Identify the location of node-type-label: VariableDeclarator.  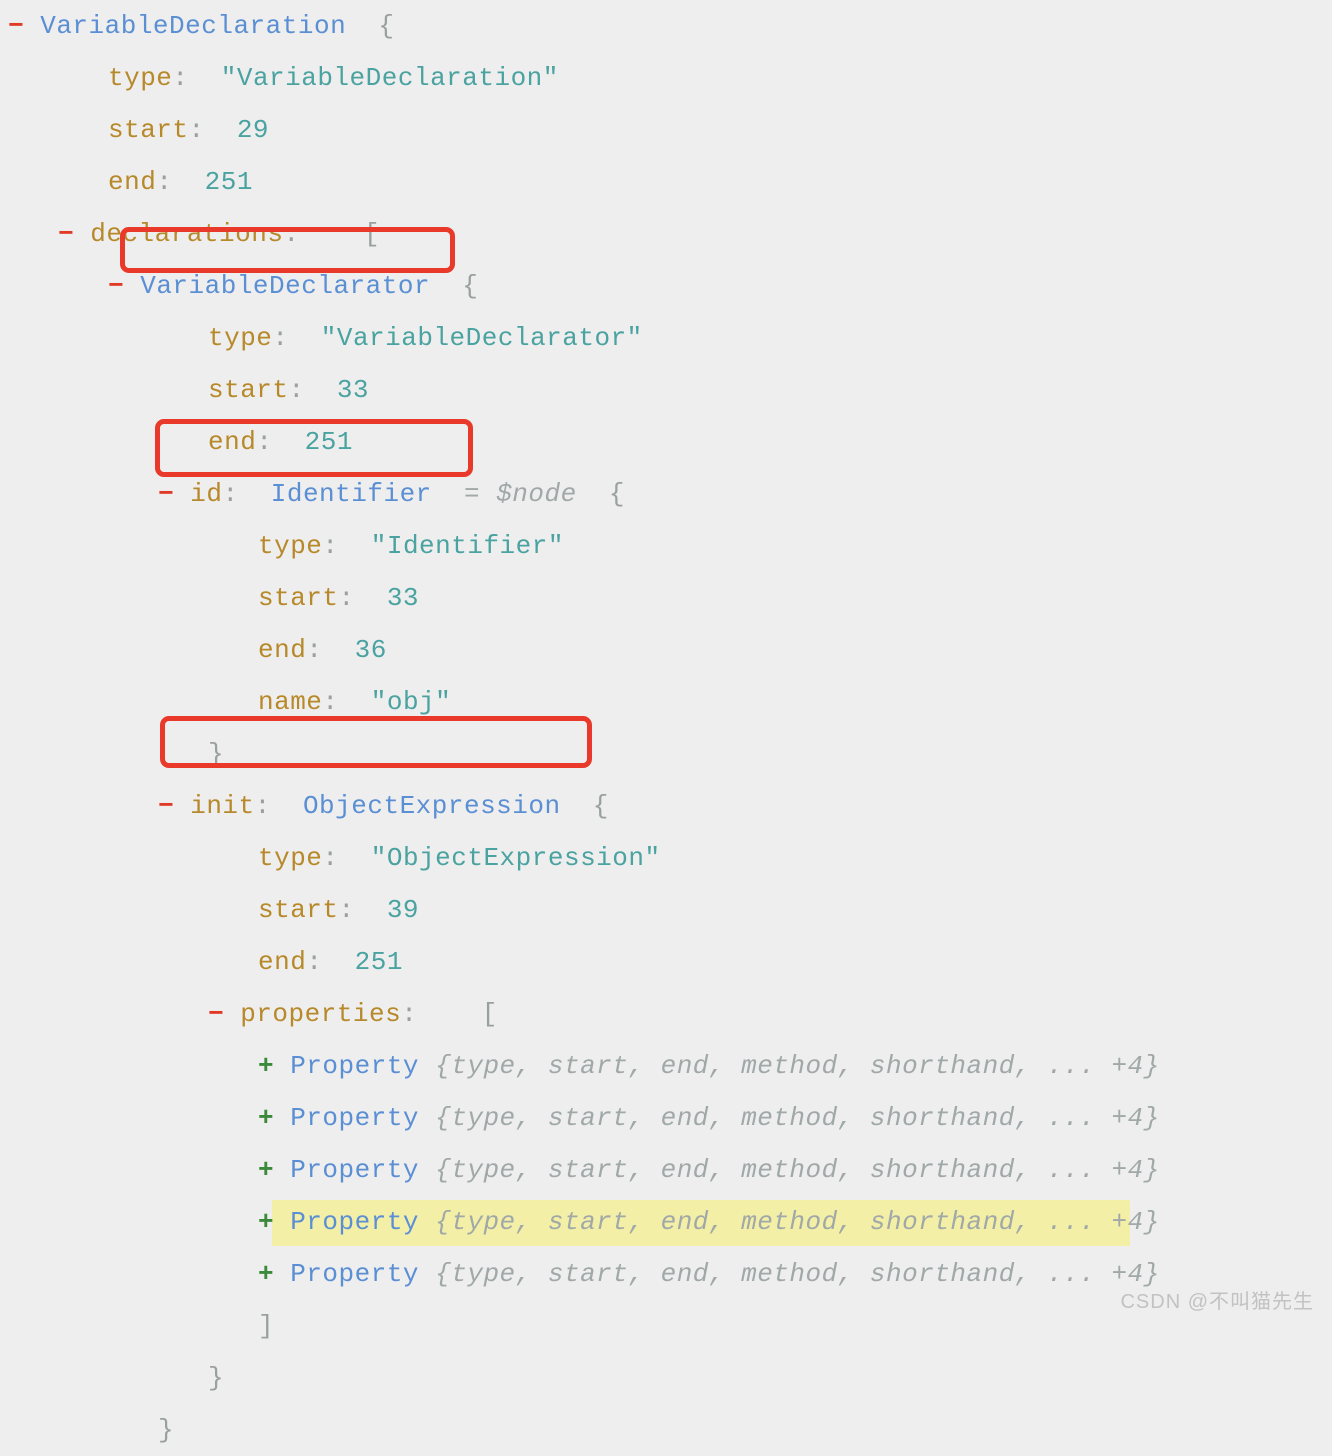
(285, 286).